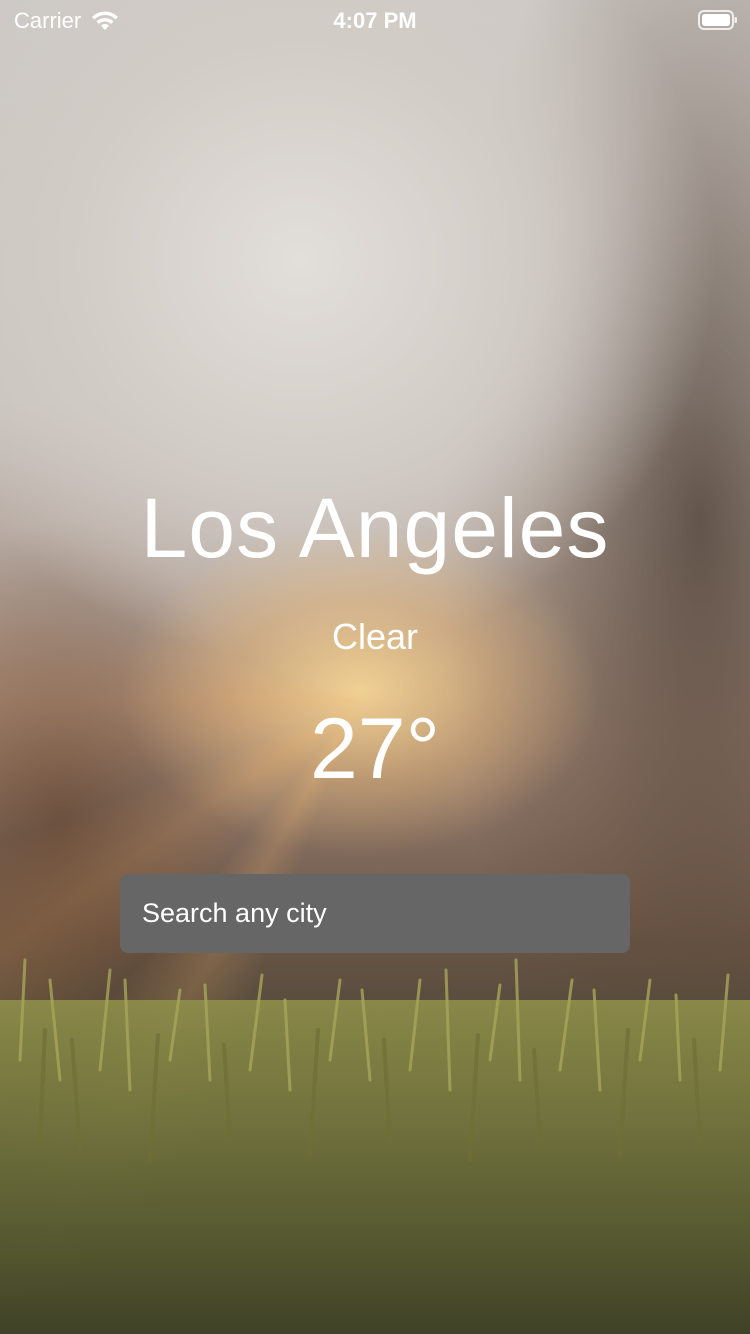  What do you see at coordinates (375, 749) in the screenshot?
I see `temperature: 27°` at bounding box center [375, 749].